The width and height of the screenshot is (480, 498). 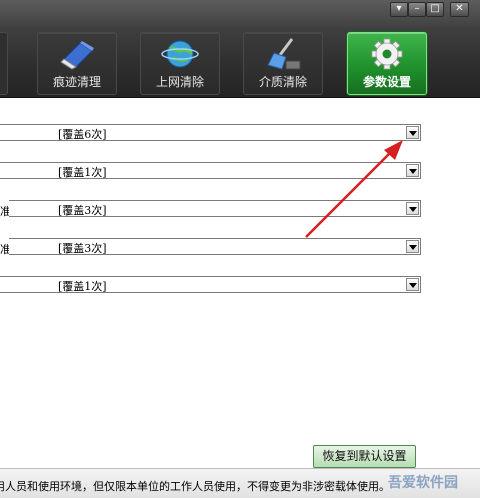 What do you see at coordinates (386, 82) in the screenshot?
I see `tab-label: 参数设置` at bounding box center [386, 82].